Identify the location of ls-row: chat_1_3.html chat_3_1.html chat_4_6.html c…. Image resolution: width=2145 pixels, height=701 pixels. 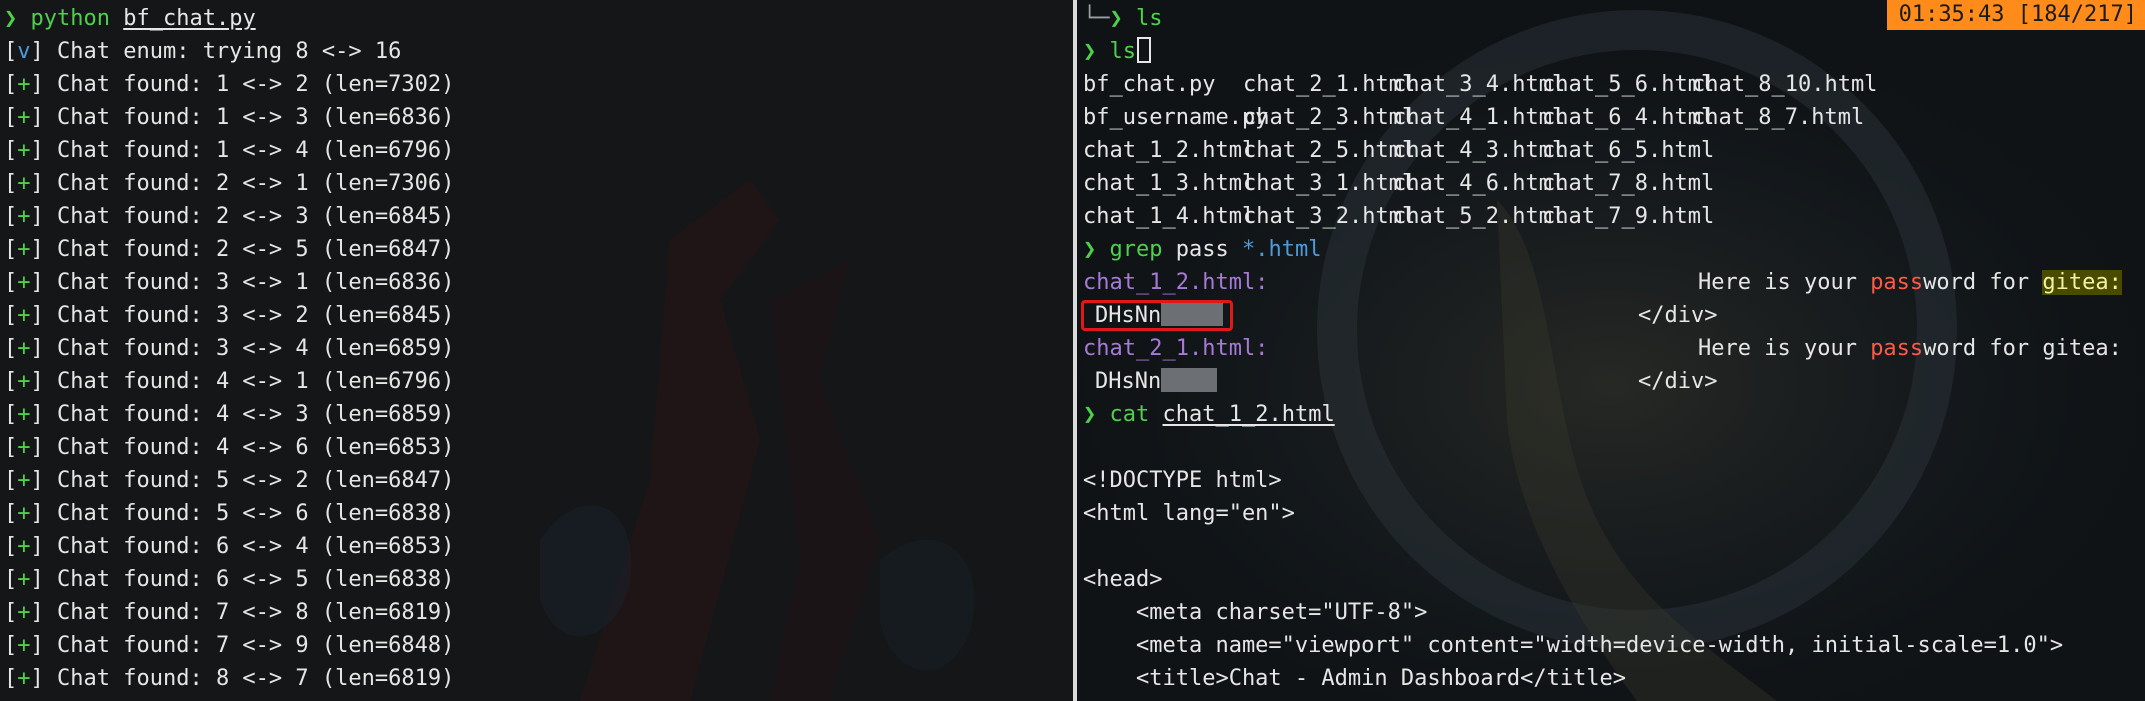
(1614, 183).